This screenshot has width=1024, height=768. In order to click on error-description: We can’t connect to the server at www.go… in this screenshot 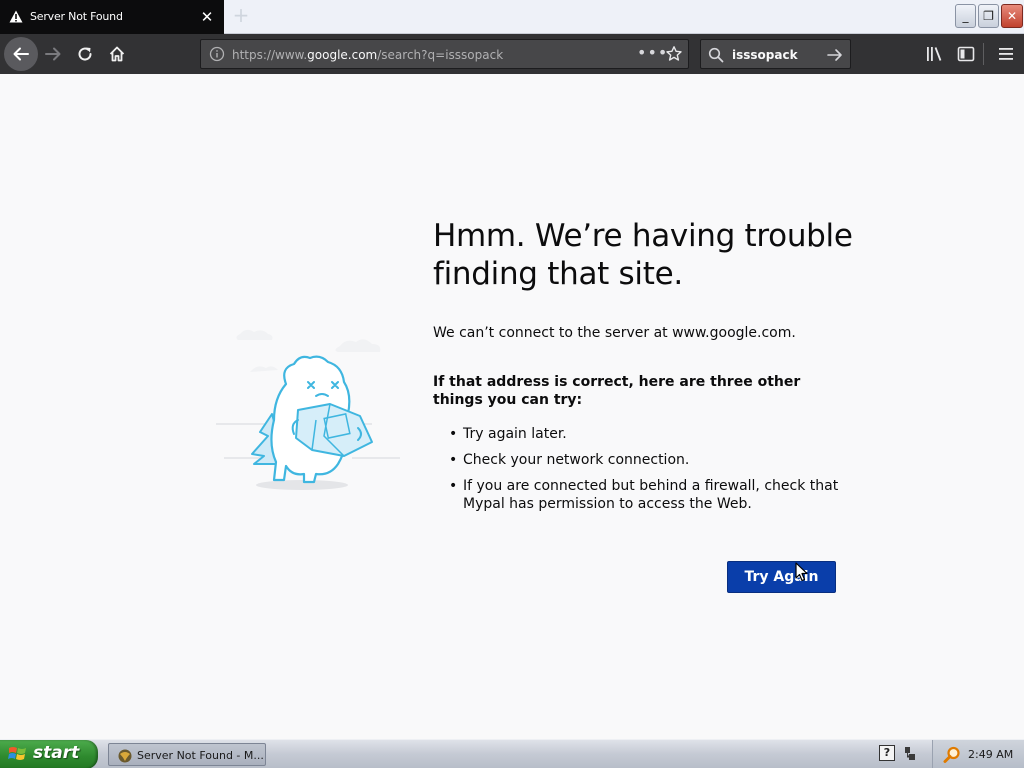, I will do `click(614, 333)`.